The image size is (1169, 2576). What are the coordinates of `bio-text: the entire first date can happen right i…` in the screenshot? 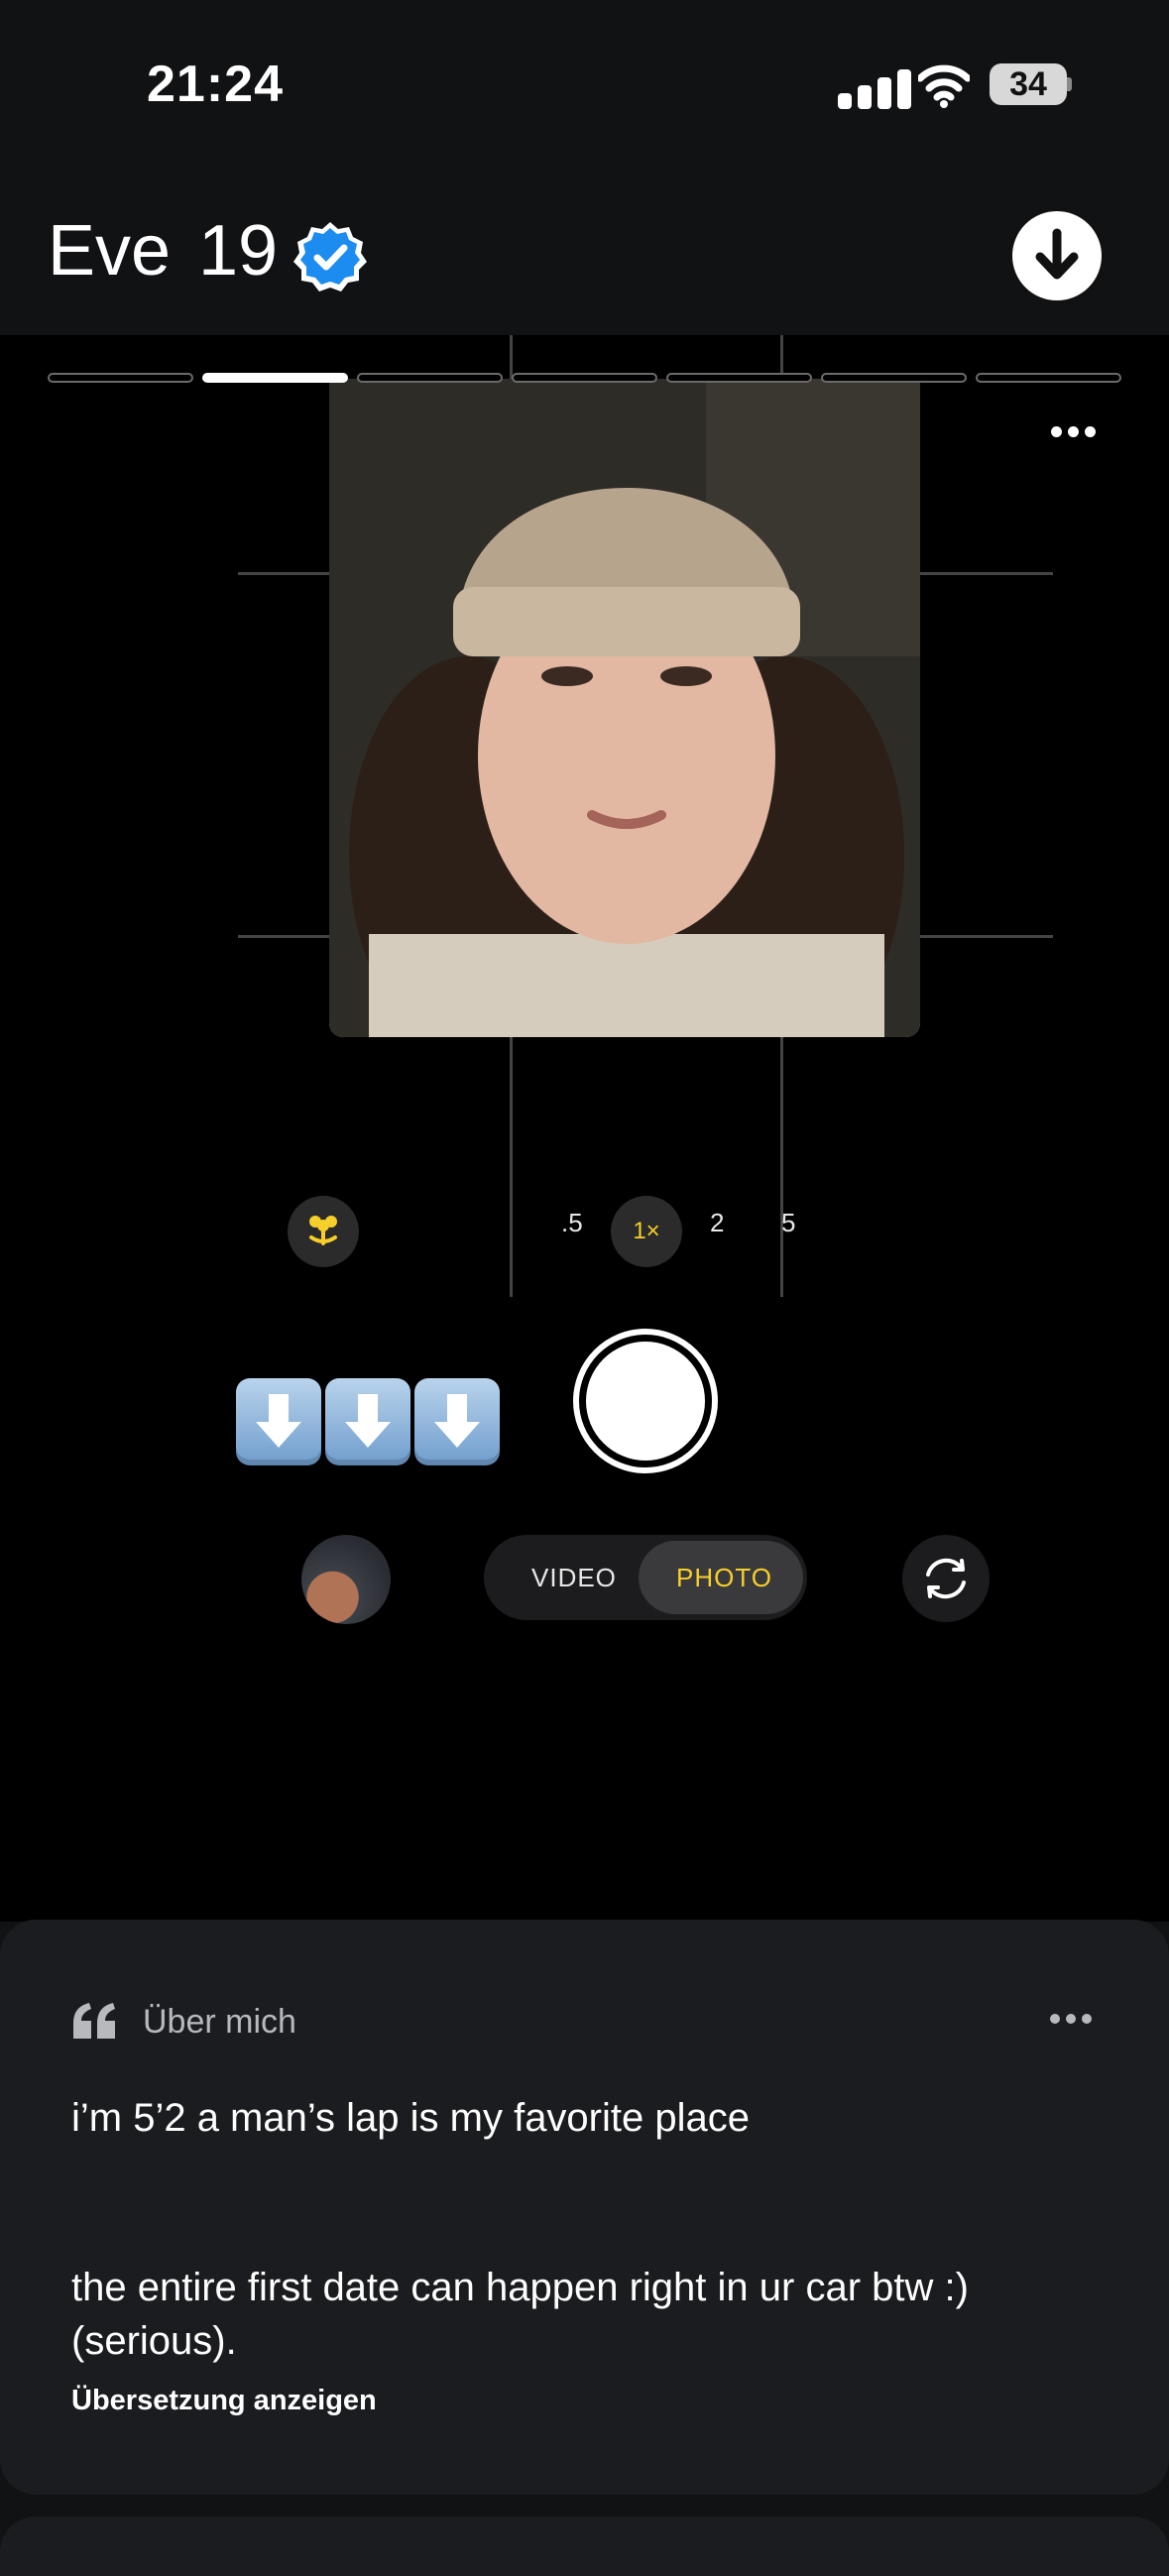 It's located at (520, 2315).